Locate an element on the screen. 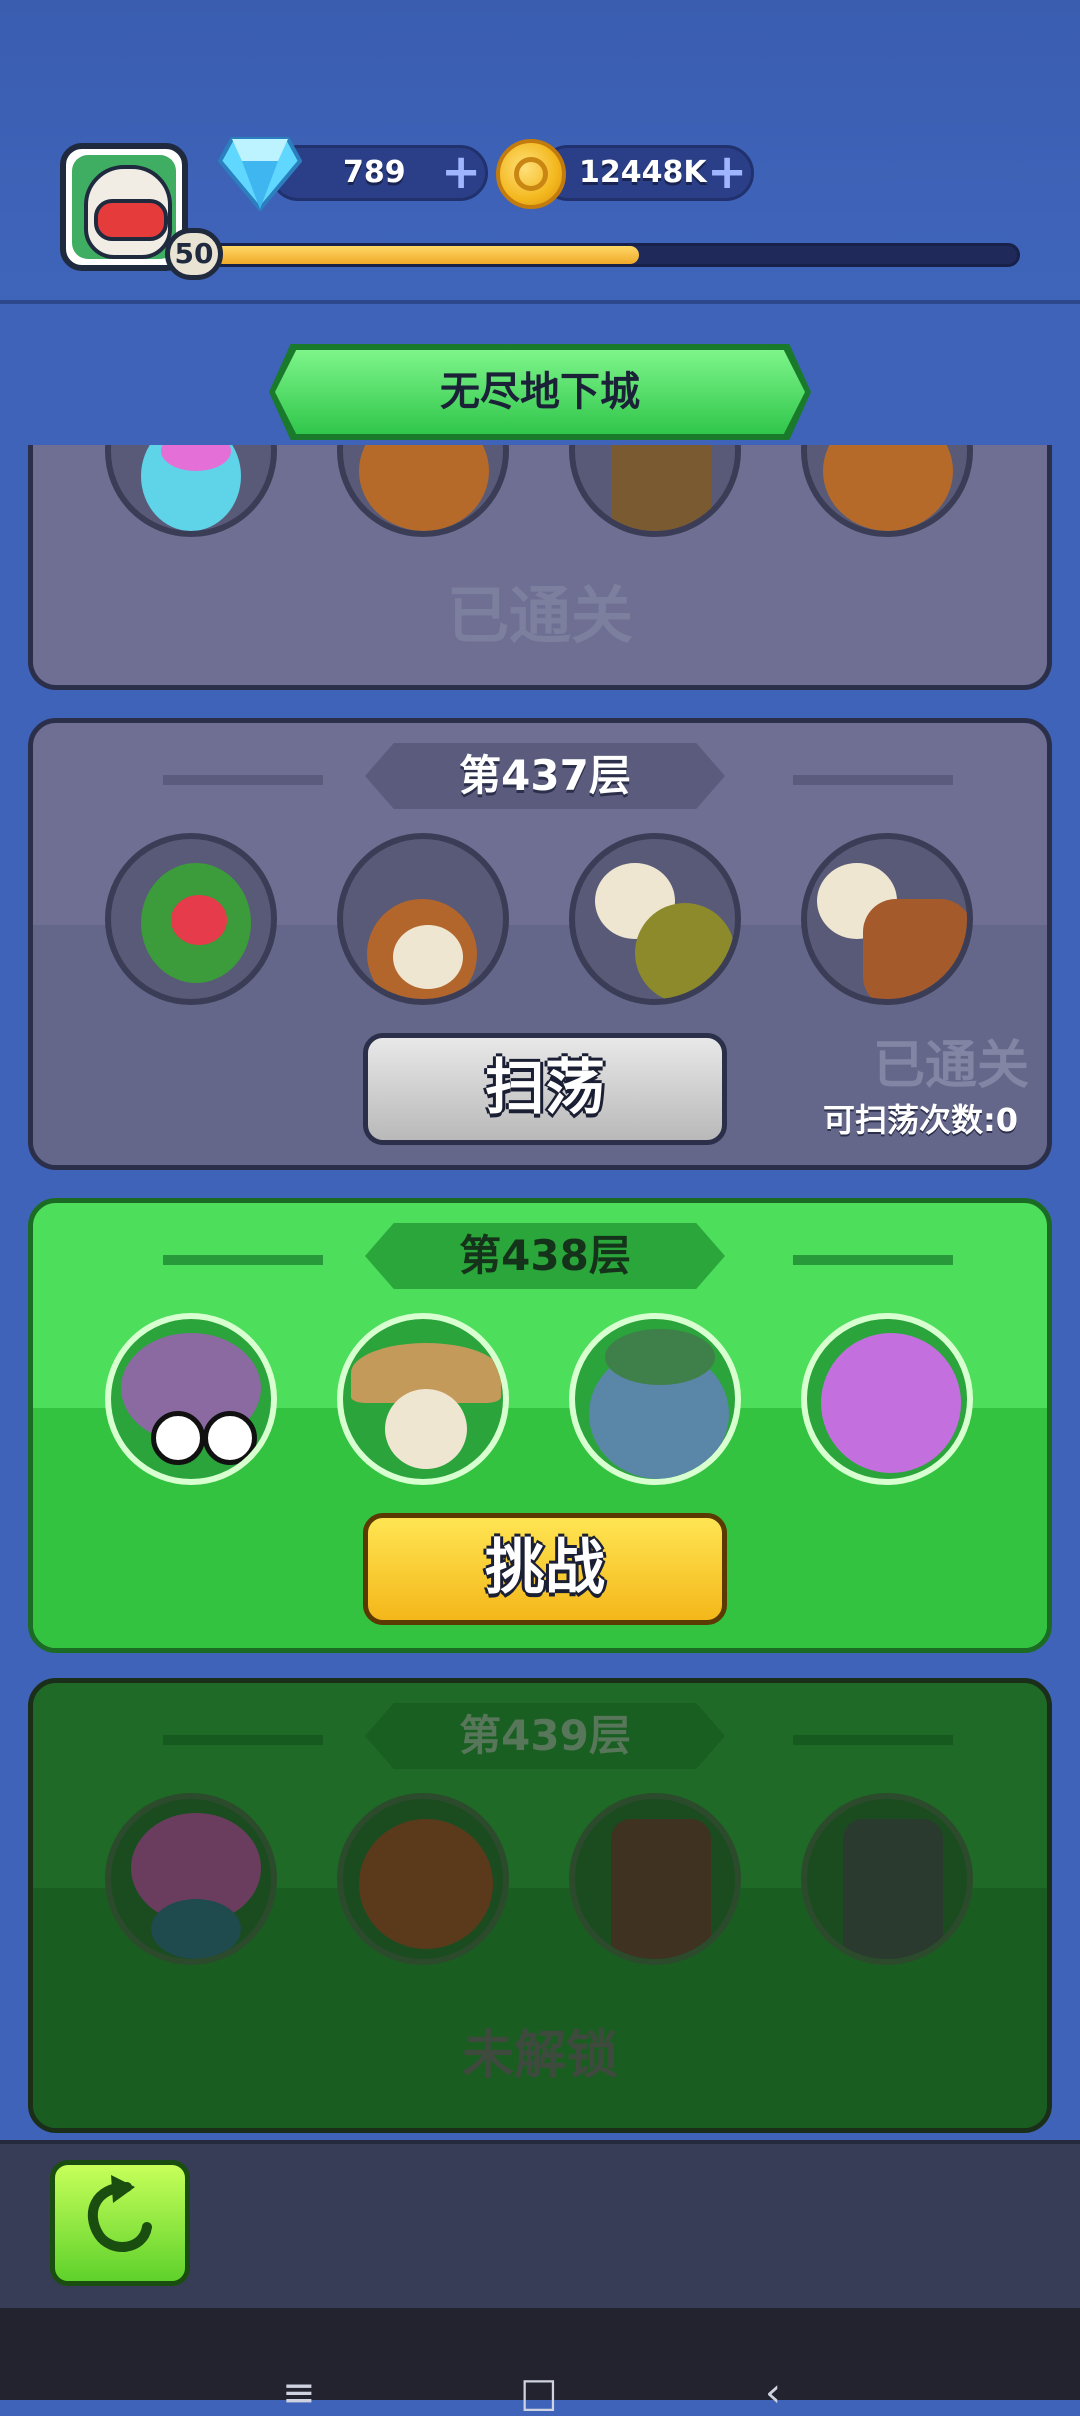 The width and height of the screenshot is (1080, 2416). monster-portrait-mushroom is located at coordinates (191, 1399).